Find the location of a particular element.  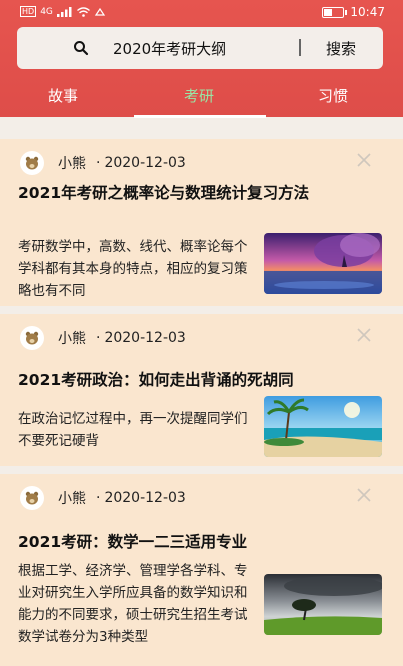

do-not-disturb-icon is located at coordinates (100, 11).